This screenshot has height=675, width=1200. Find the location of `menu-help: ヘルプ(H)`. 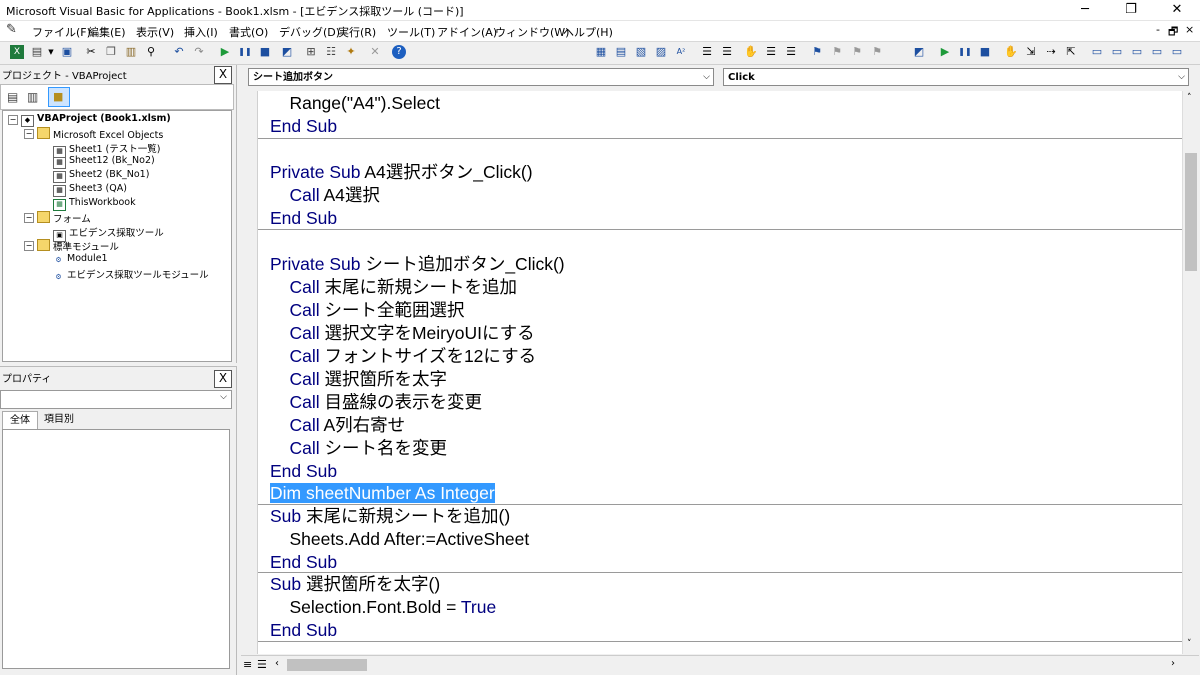

menu-help: ヘルプ(H) is located at coordinates (588, 32).